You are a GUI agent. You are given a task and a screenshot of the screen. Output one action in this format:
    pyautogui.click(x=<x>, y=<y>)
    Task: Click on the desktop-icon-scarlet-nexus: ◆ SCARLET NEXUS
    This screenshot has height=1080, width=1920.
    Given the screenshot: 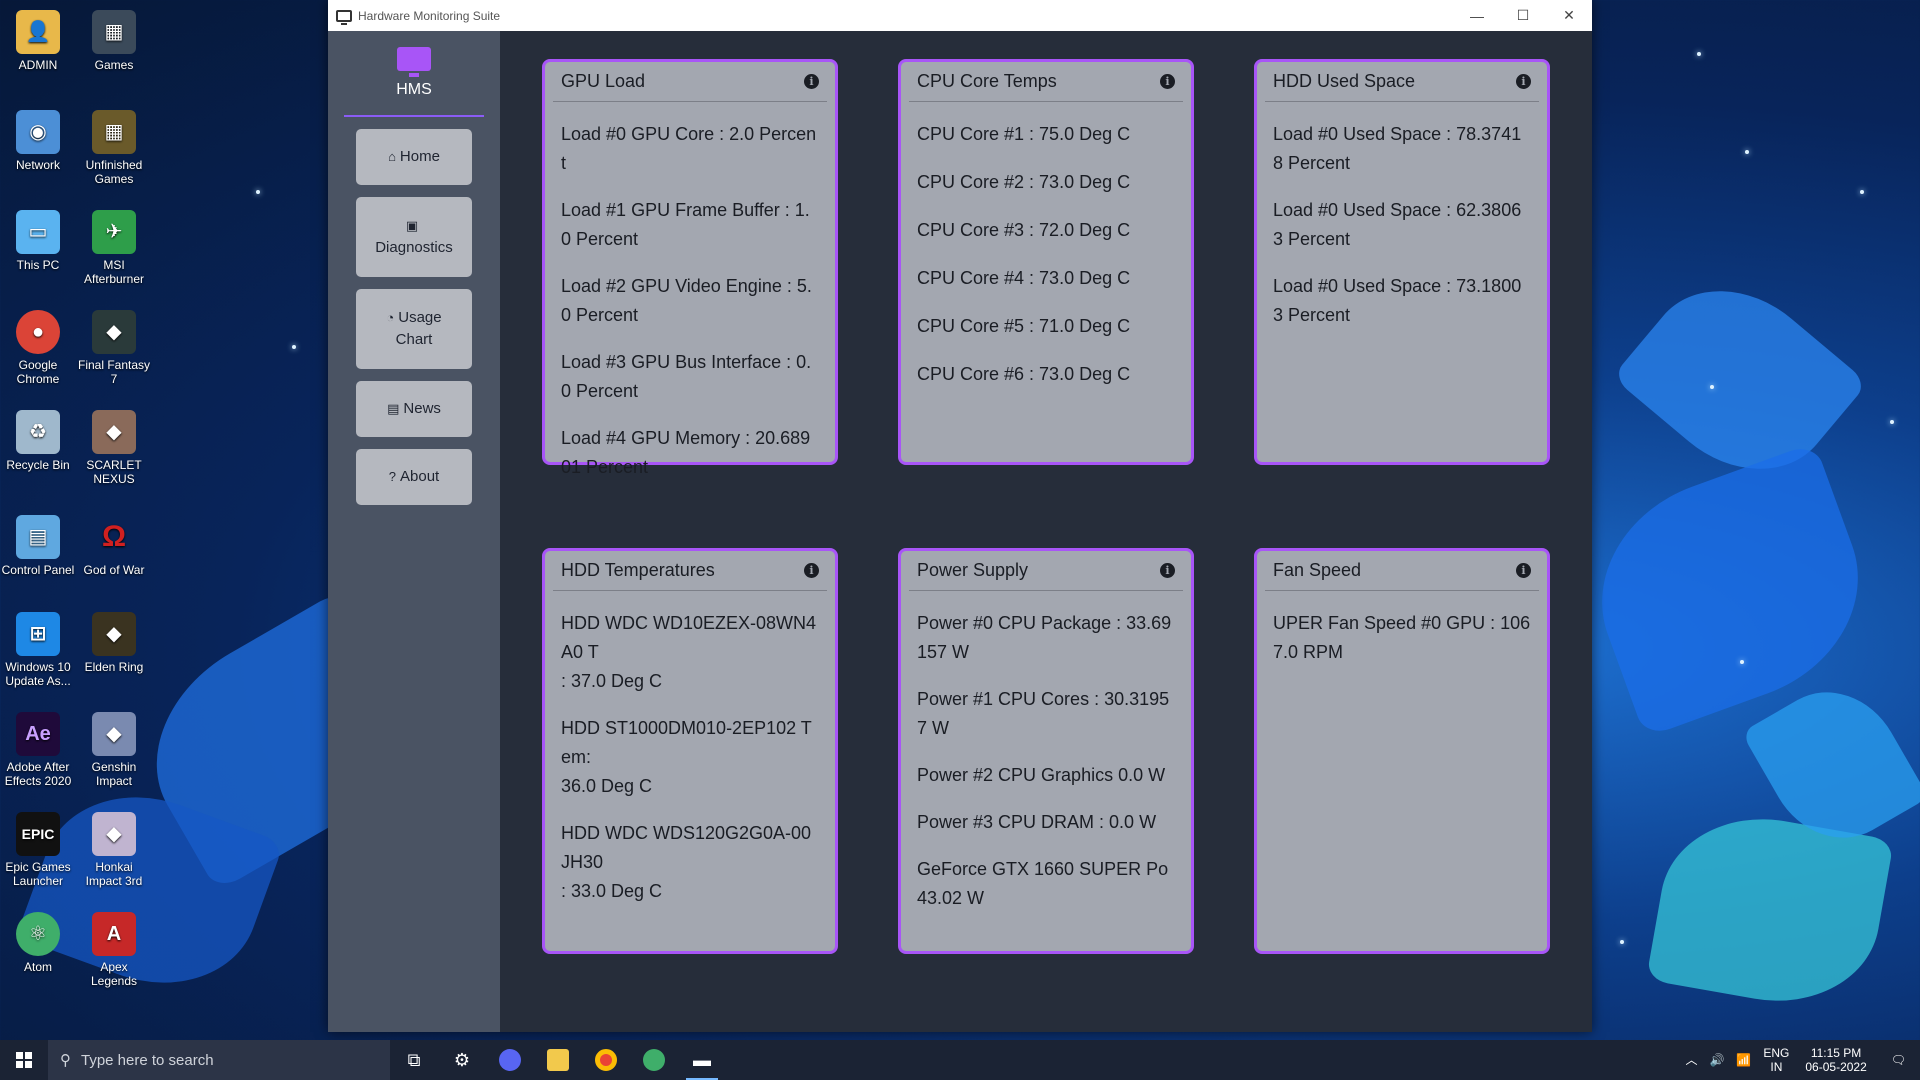 What is the action you would take?
    pyautogui.click(x=114, y=448)
    